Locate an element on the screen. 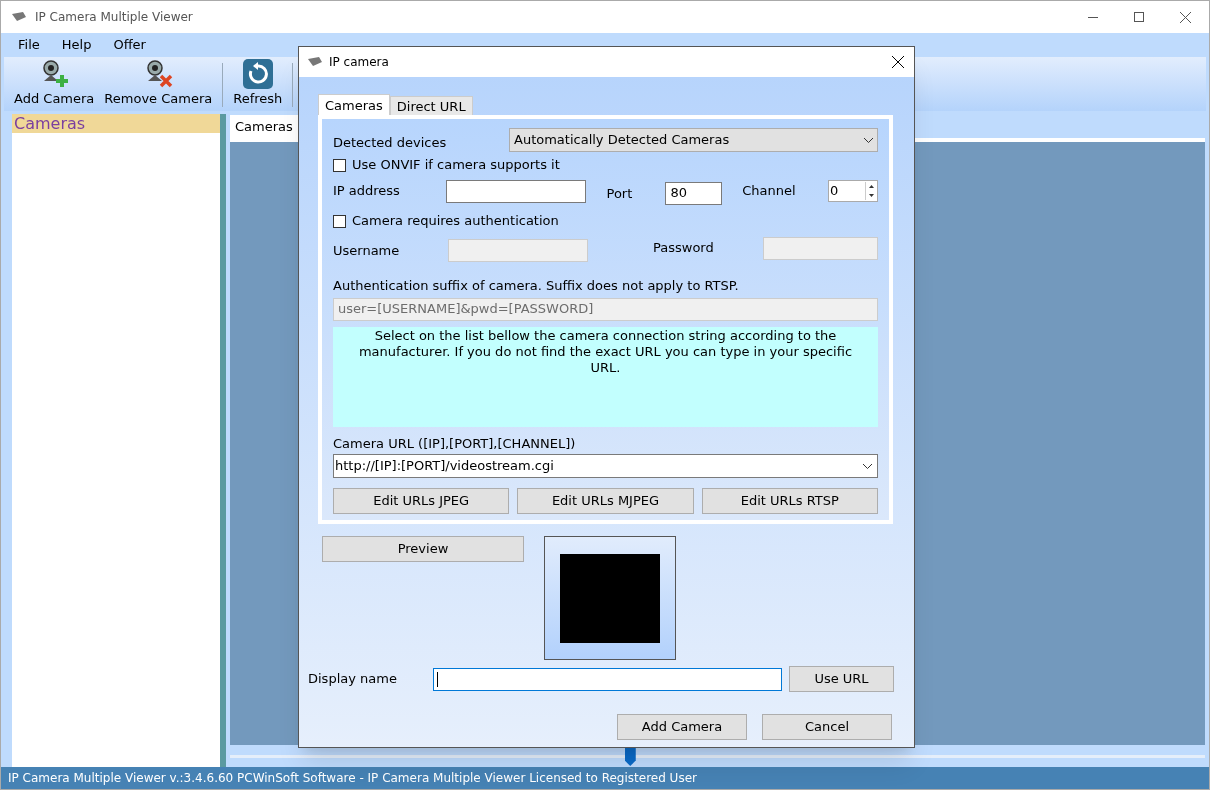 This screenshot has height=790, width=1210. tab: Direct URL is located at coordinates (431, 105).